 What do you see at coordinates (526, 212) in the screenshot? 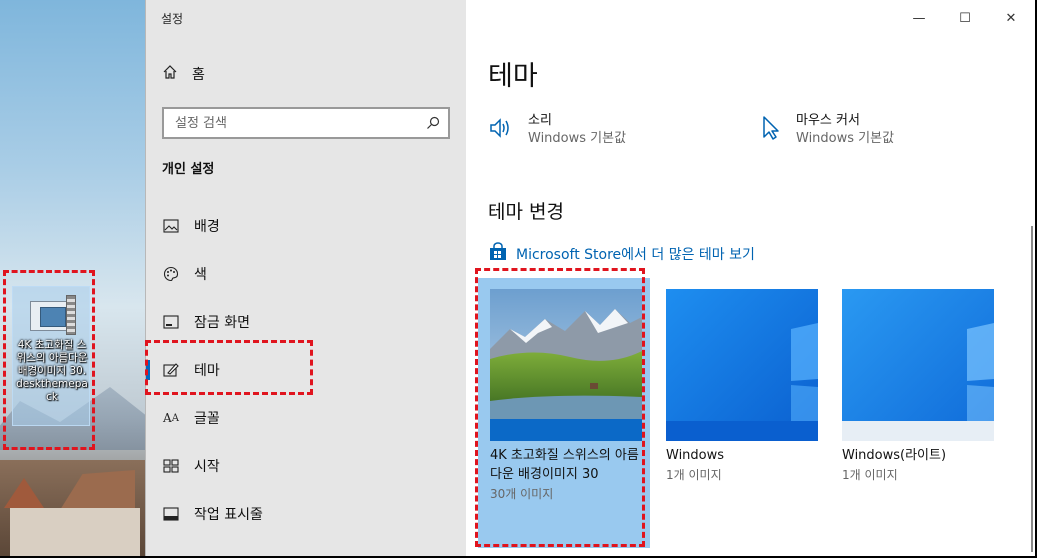
I see `change-theme-title: 테마 변경` at bounding box center [526, 212].